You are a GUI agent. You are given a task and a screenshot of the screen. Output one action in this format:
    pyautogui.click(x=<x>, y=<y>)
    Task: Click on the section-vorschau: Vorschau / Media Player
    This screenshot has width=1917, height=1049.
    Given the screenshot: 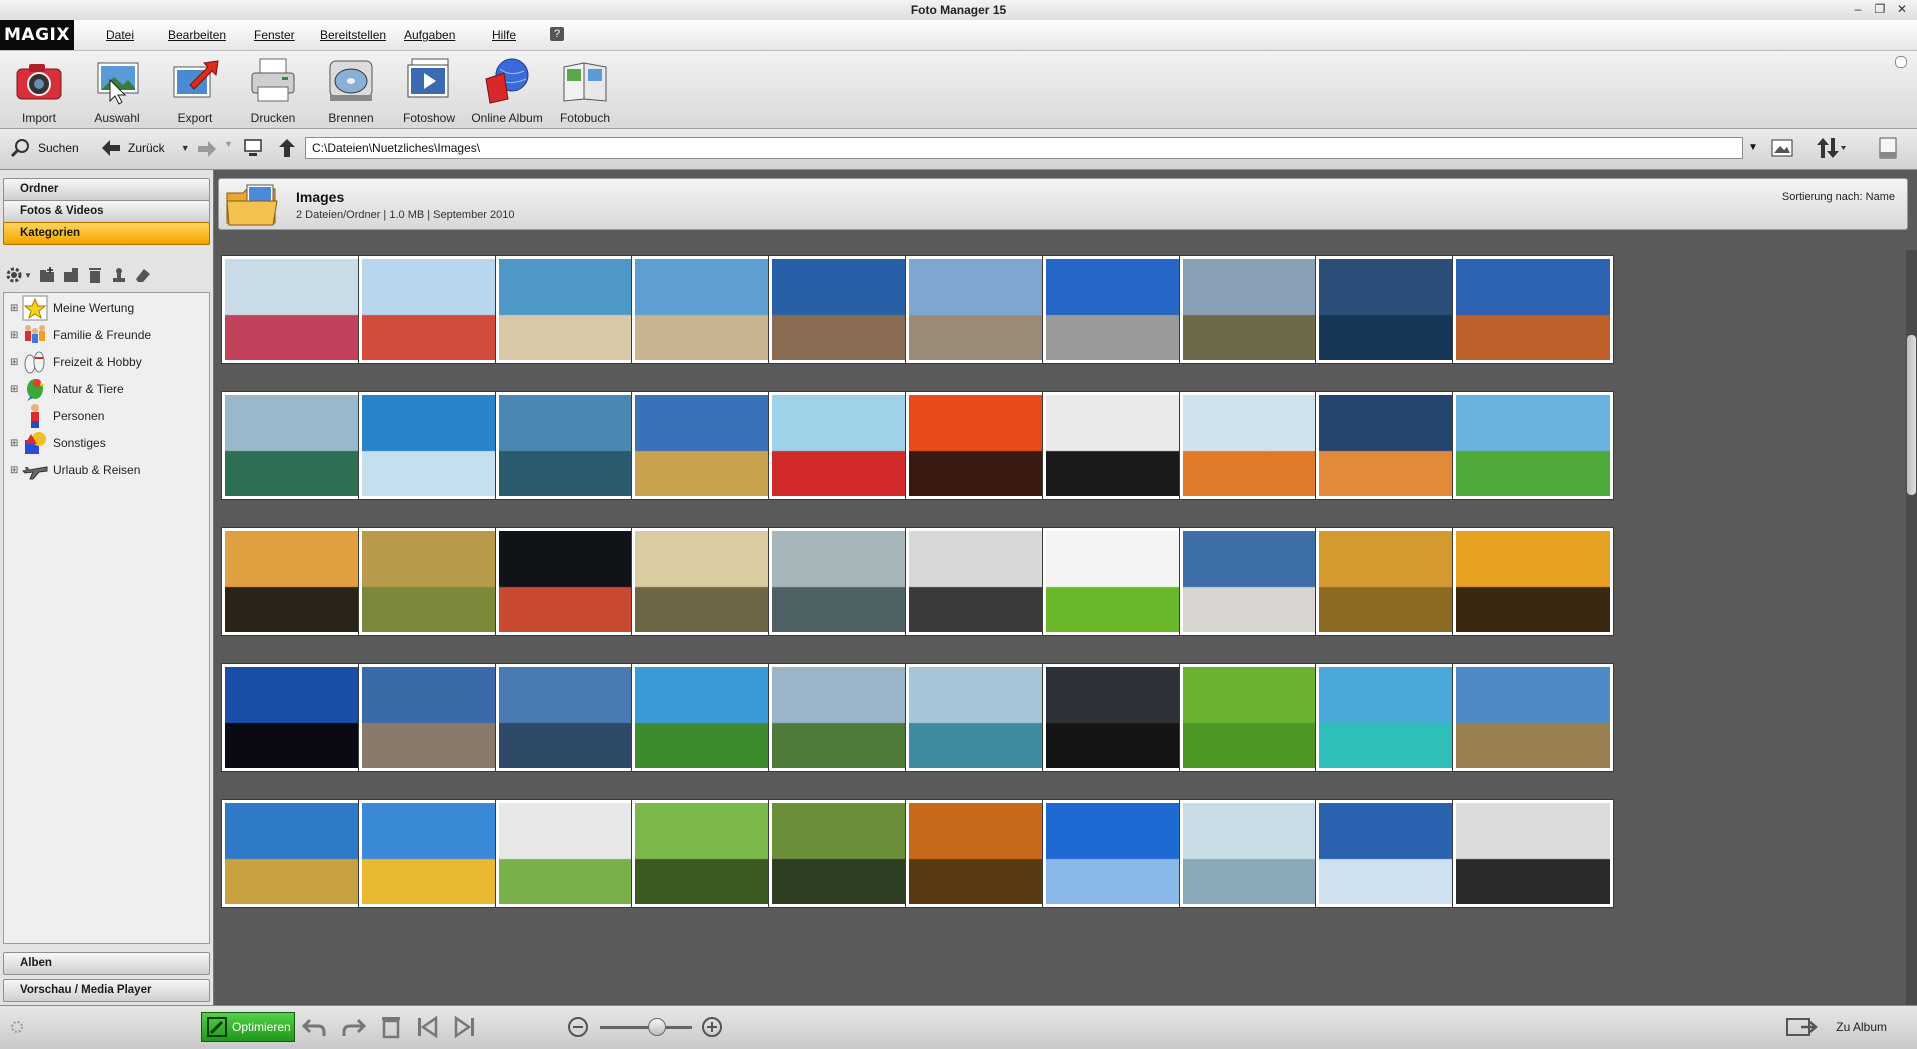 What is the action you would take?
    pyautogui.click(x=106, y=990)
    